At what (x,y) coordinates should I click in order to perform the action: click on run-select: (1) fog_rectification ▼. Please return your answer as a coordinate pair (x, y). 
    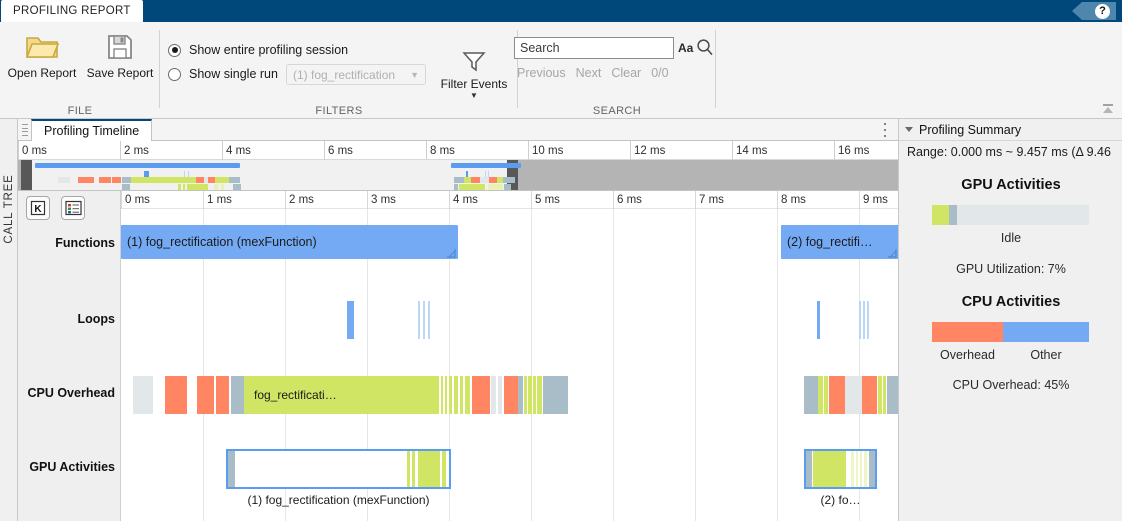
    Looking at the image, I should click on (356, 74).